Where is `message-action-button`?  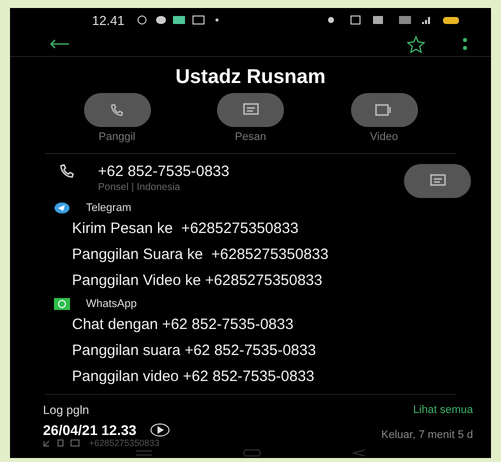 message-action-button is located at coordinates (250, 109).